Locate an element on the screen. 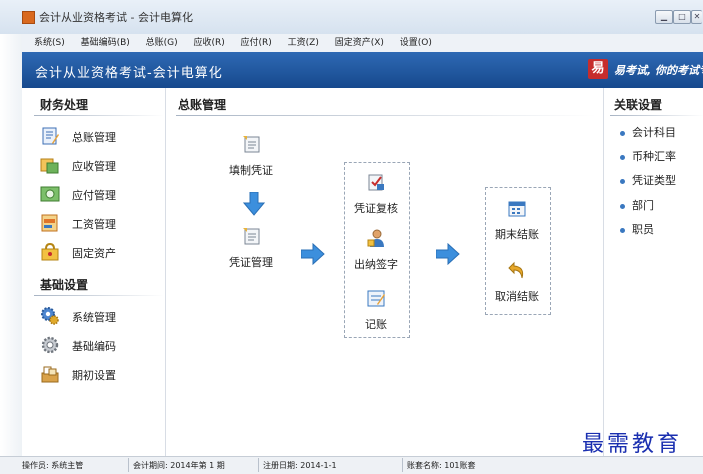 The height and width of the screenshot is (474, 703). payroll-icon is located at coordinates (49, 223).